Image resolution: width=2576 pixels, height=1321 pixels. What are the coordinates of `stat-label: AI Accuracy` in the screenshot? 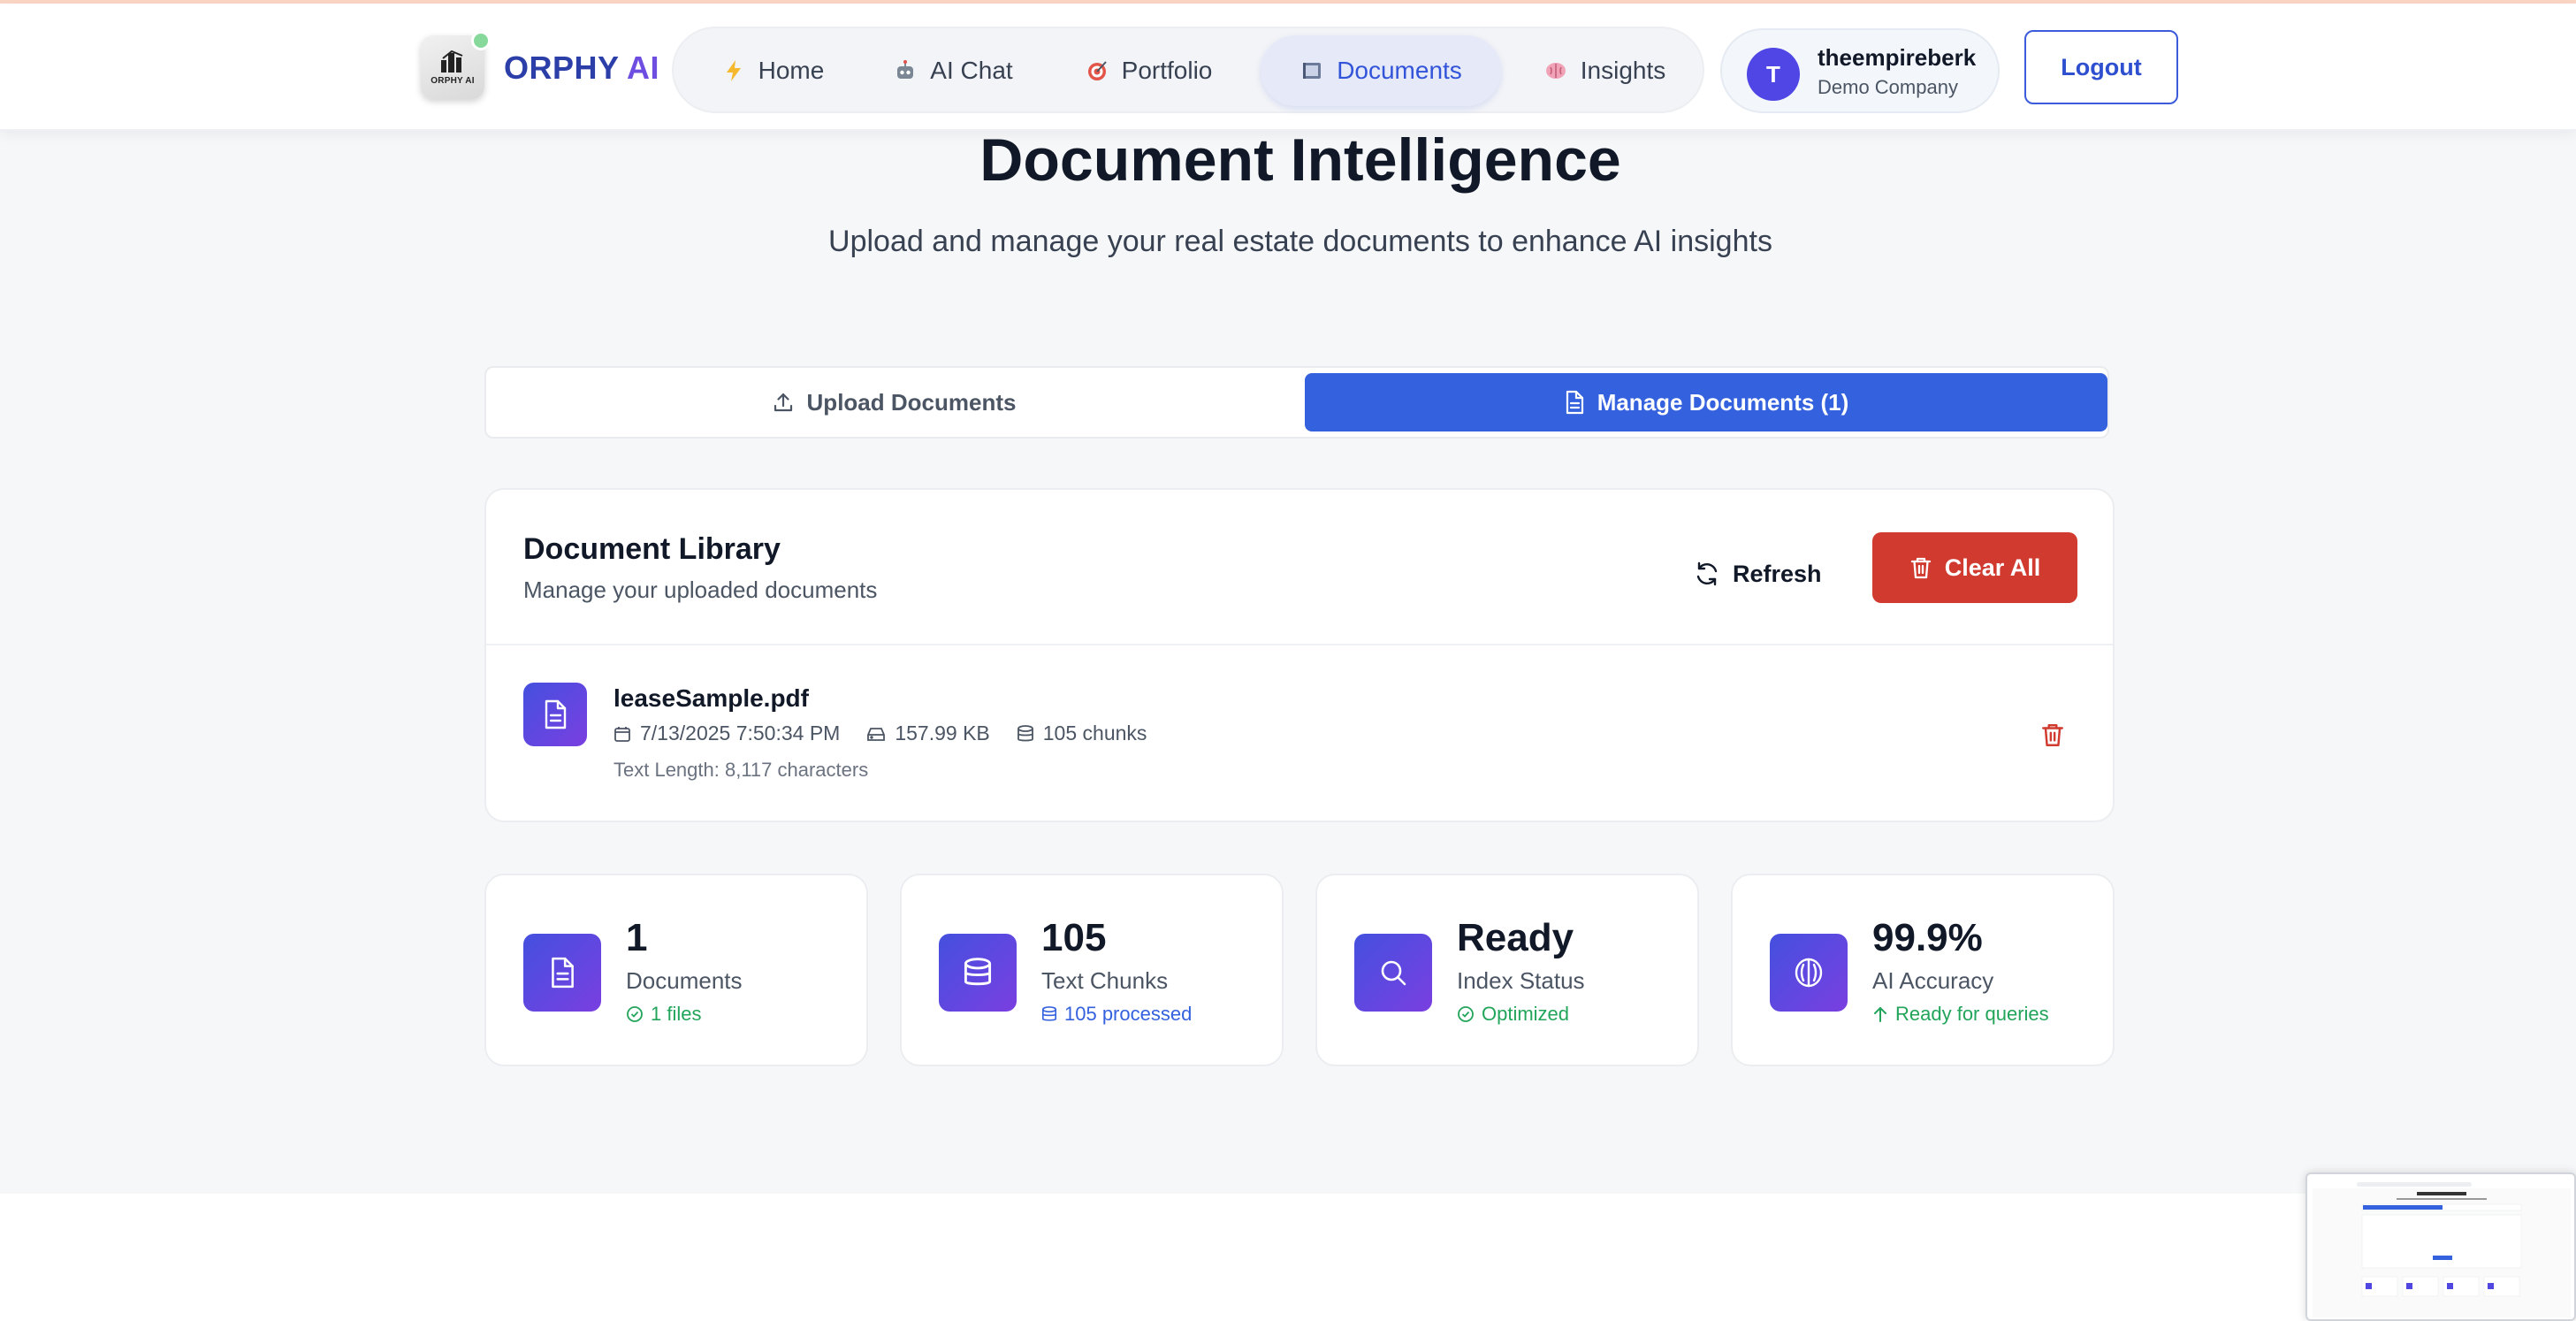 It's located at (1933, 980).